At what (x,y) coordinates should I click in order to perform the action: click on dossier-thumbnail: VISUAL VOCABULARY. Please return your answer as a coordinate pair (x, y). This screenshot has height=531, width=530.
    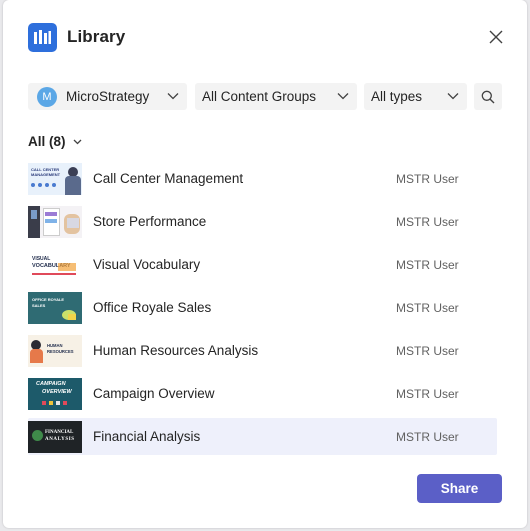
    Looking at the image, I should click on (55, 264).